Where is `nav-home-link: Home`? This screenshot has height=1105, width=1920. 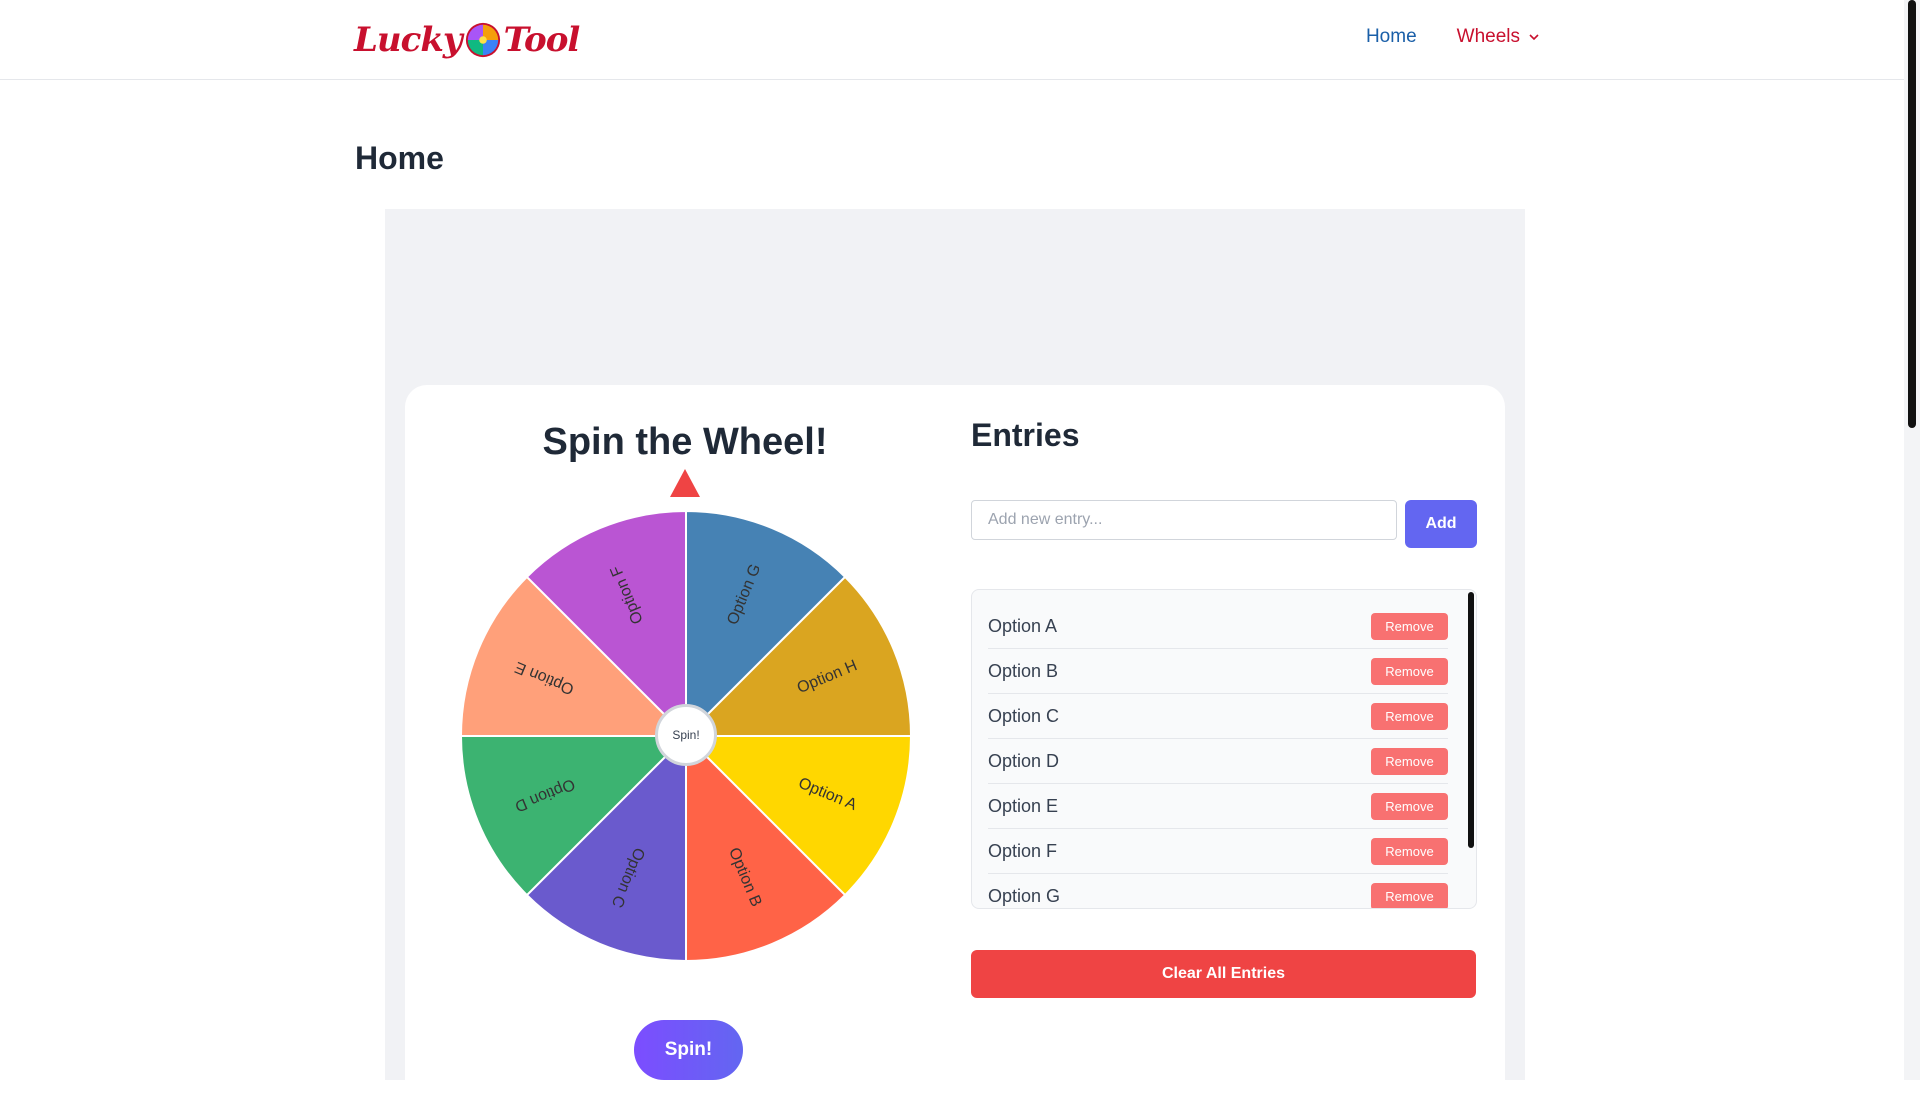 nav-home-link: Home is located at coordinates (1391, 37).